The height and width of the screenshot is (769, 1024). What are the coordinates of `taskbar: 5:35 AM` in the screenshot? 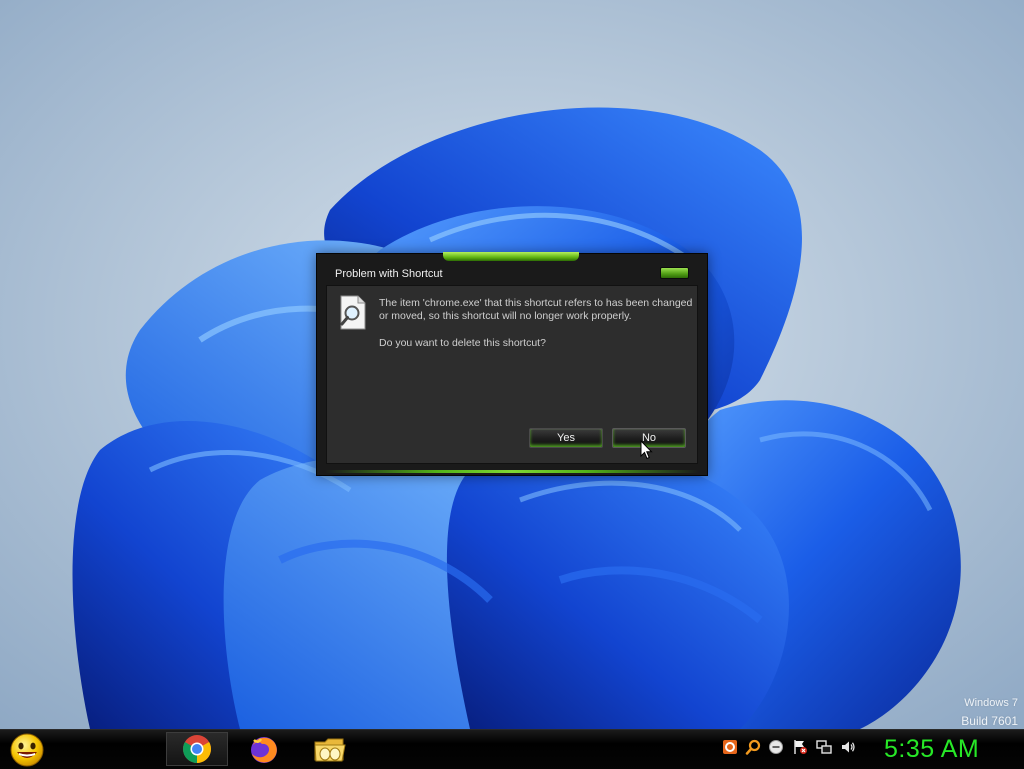 It's located at (512, 749).